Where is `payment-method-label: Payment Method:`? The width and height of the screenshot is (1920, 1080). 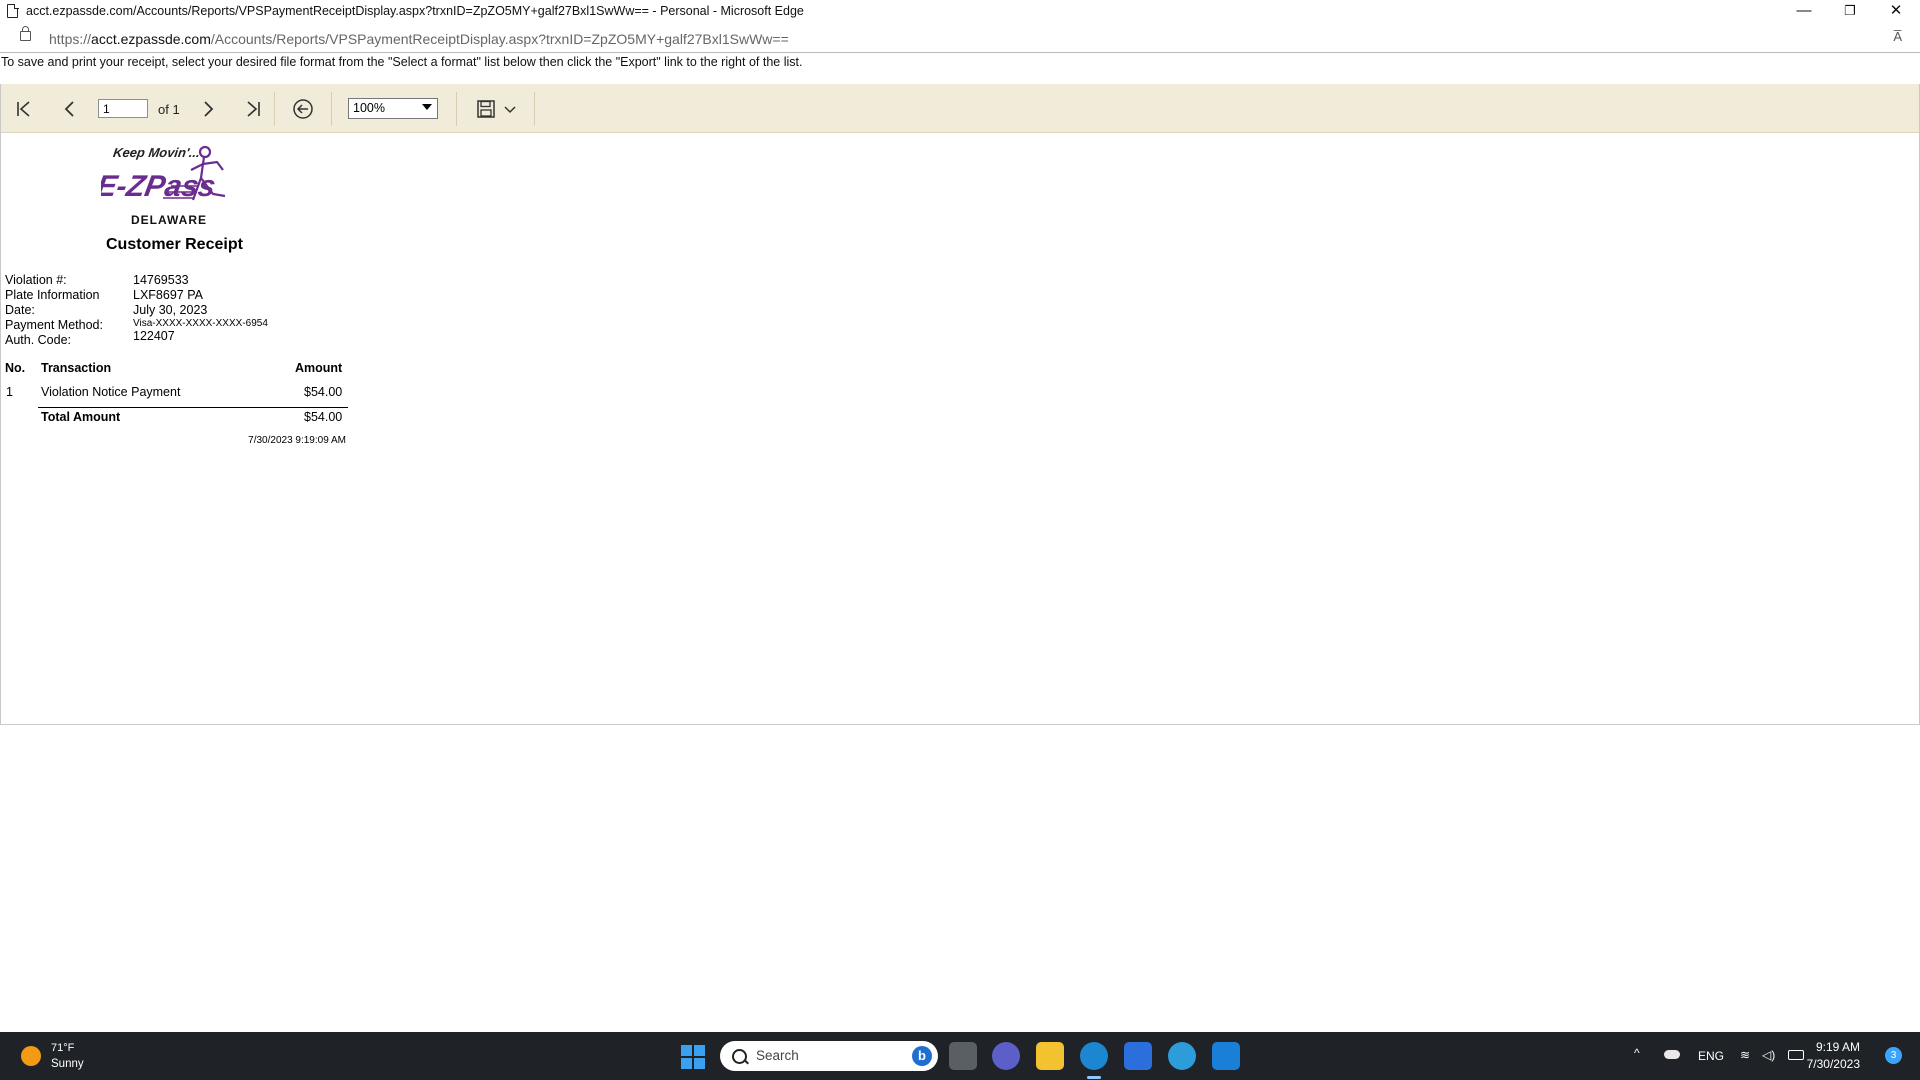 payment-method-label: Payment Method: is located at coordinates (54, 325).